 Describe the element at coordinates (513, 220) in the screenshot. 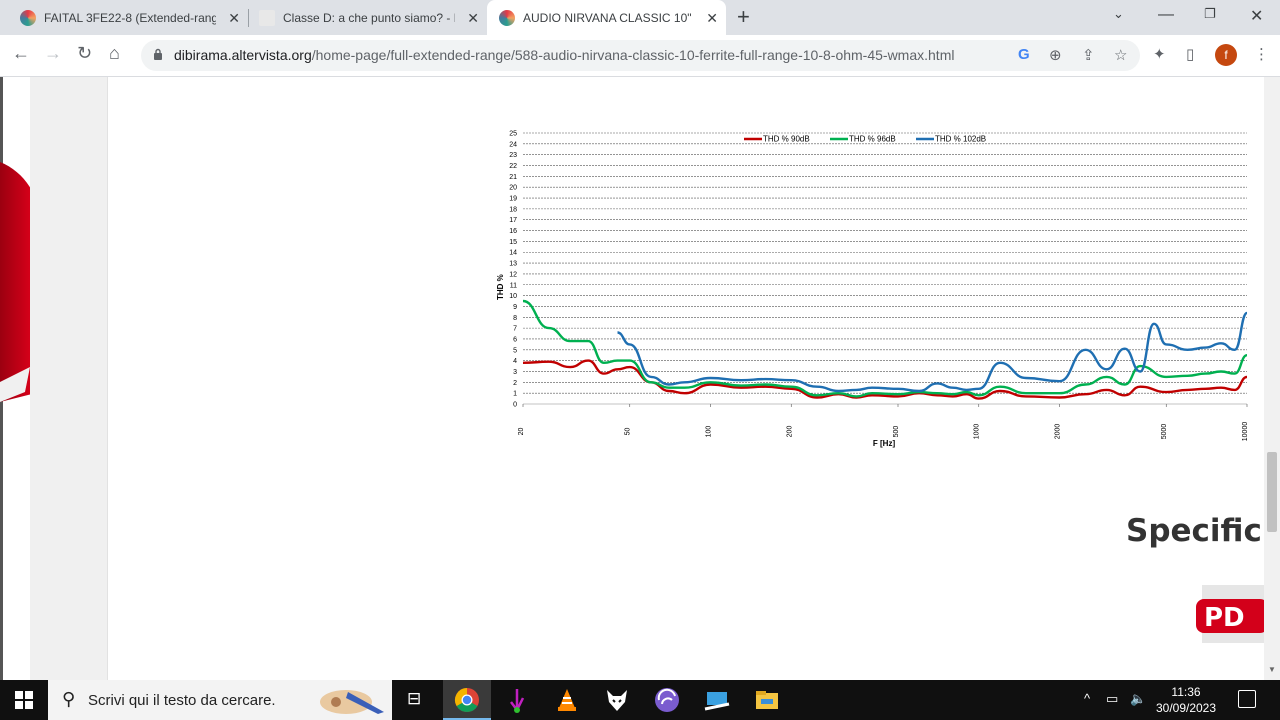

I see `y-tick-label: 17` at that location.